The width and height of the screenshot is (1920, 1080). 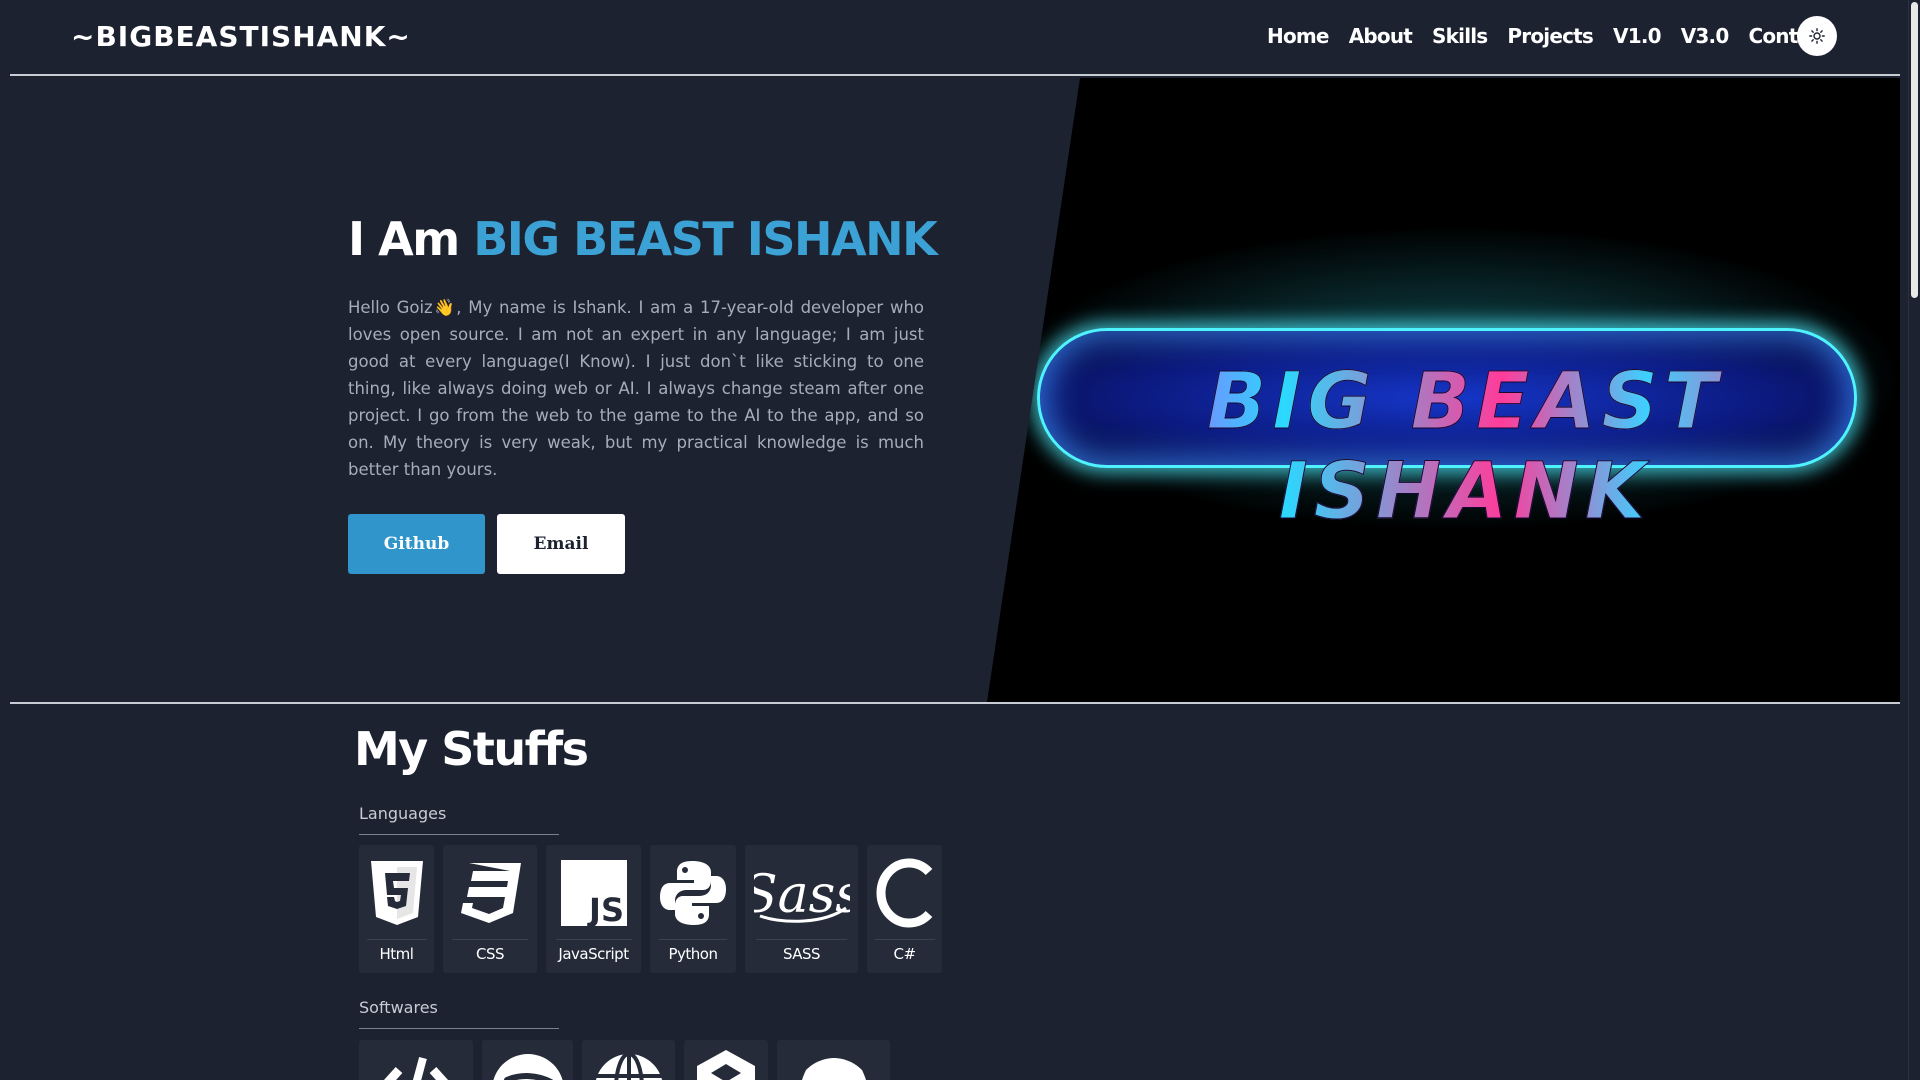 I want to click on svg-text: JS, so click(x=605, y=908).